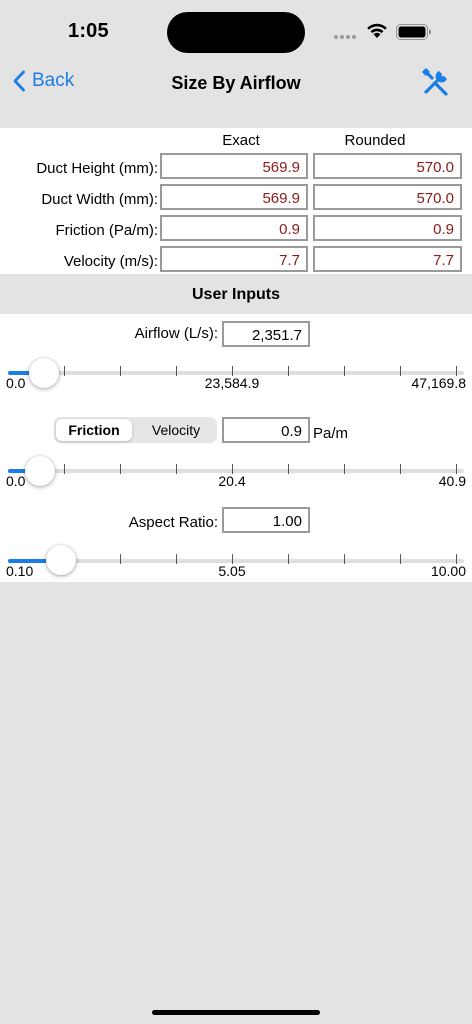 The image size is (472, 1024). What do you see at coordinates (232, 383) in the screenshot?
I see `airflow-mid-label: 23,584.9` at bounding box center [232, 383].